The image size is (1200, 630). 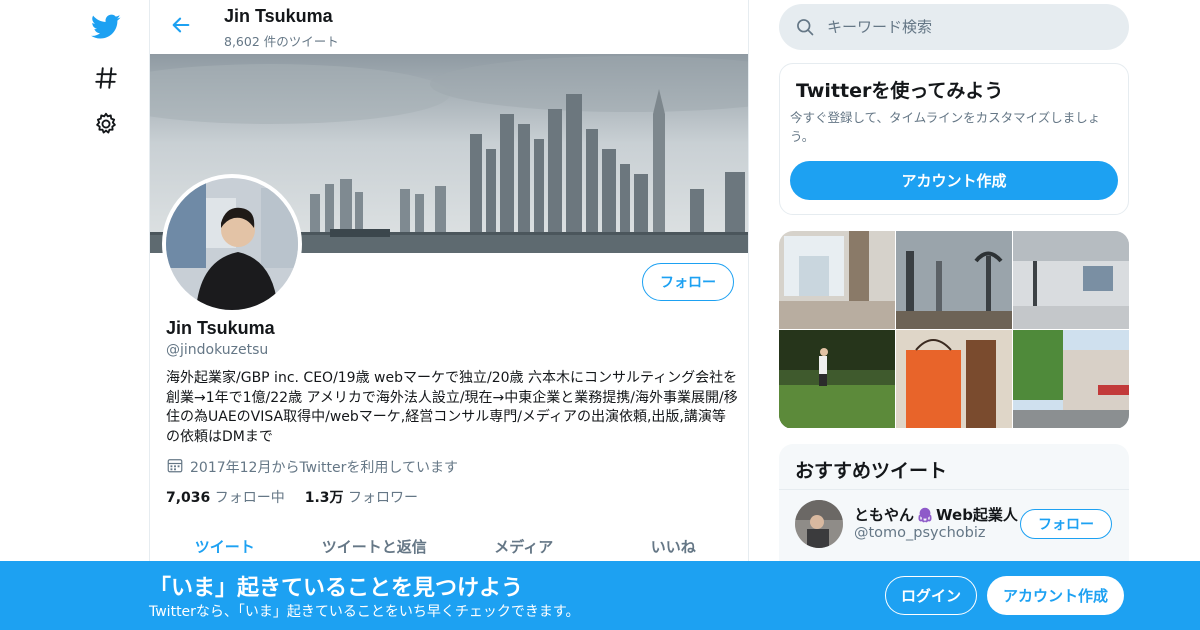 I want to click on follow-button: フォロー, so click(x=688, y=282).